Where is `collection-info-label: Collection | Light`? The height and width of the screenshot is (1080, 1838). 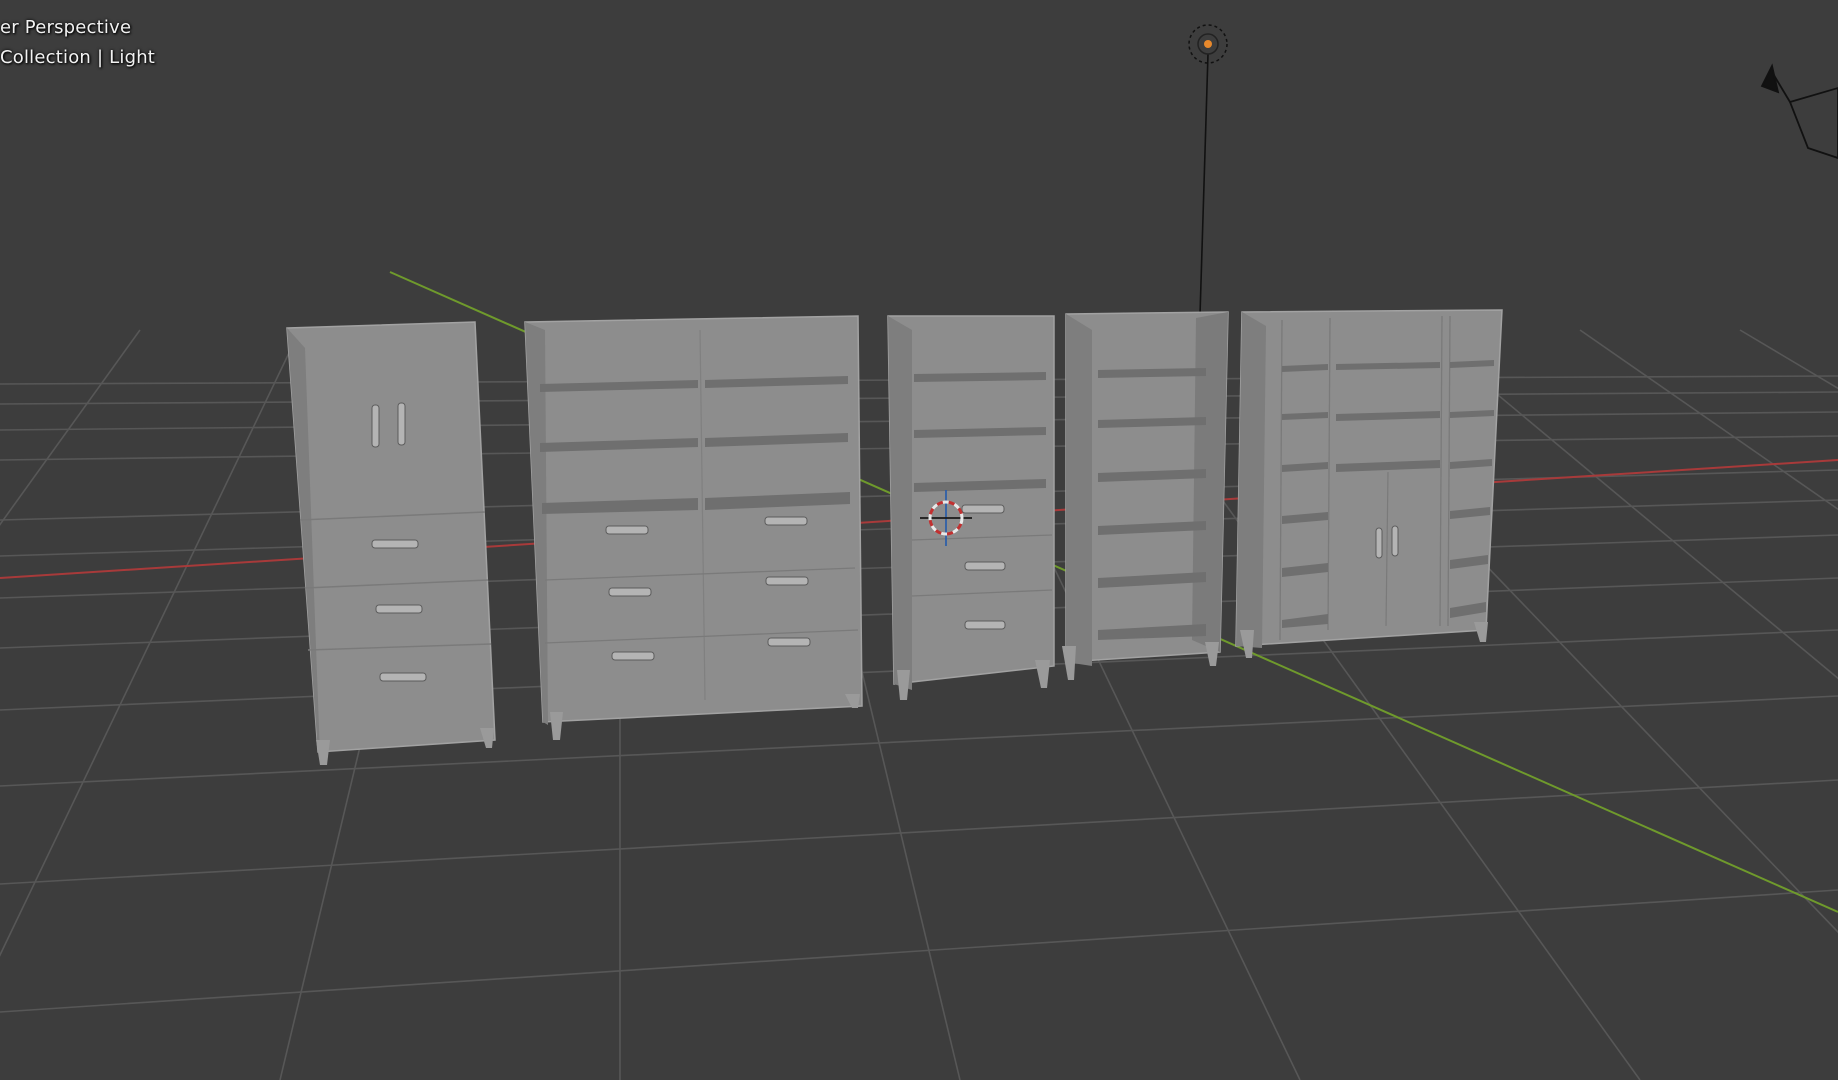
collection-info-label: Collection | Light is located at coordinates (78, 57).